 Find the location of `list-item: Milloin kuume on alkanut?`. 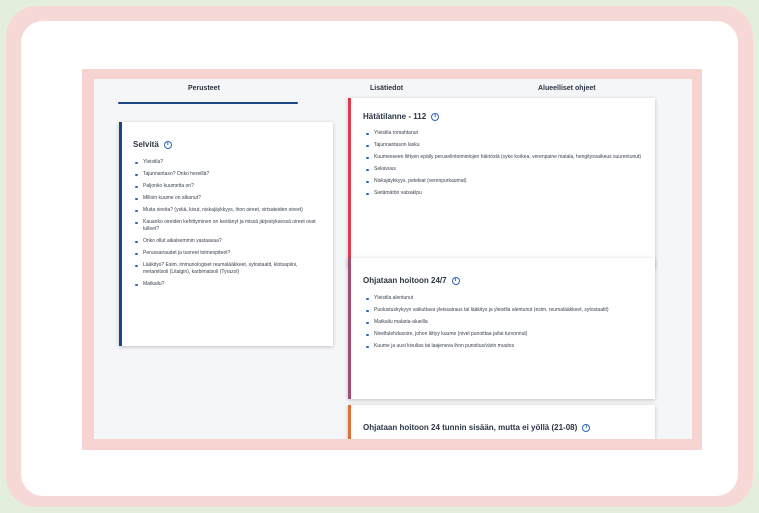

list-item: Milloin kuume on alkanut? is located at coordinates (228, 198).